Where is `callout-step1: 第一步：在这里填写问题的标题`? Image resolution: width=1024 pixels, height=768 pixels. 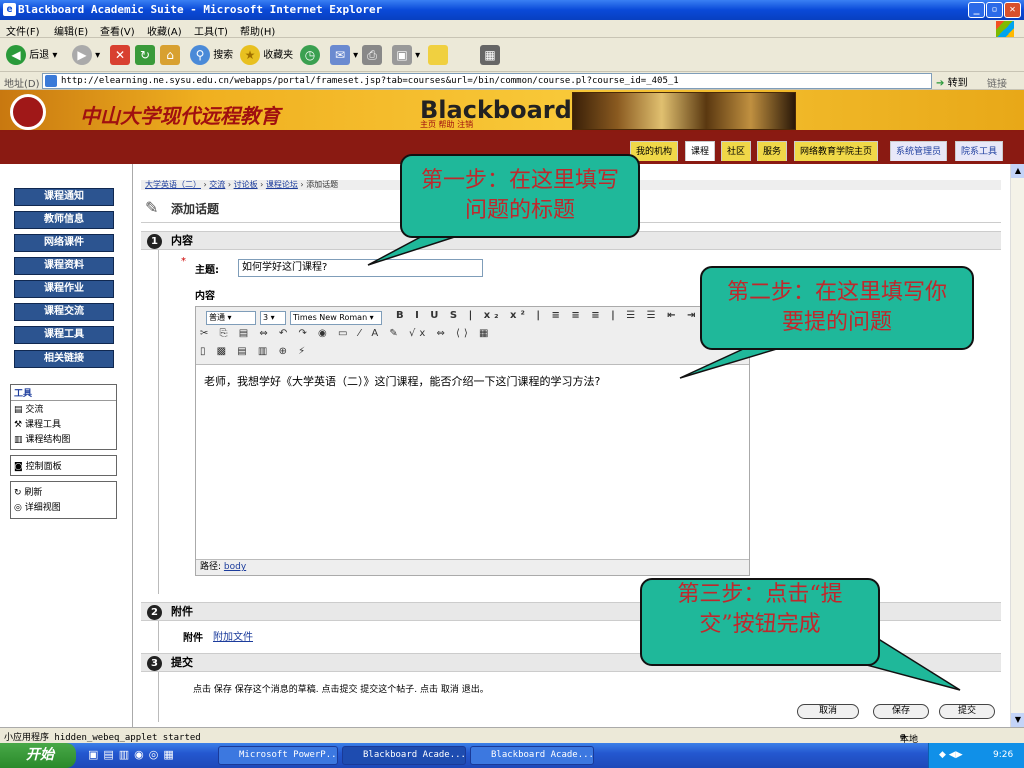
callout-step1: 第一步：在这里填写问题的标题 is located at coordinates (520, 196).